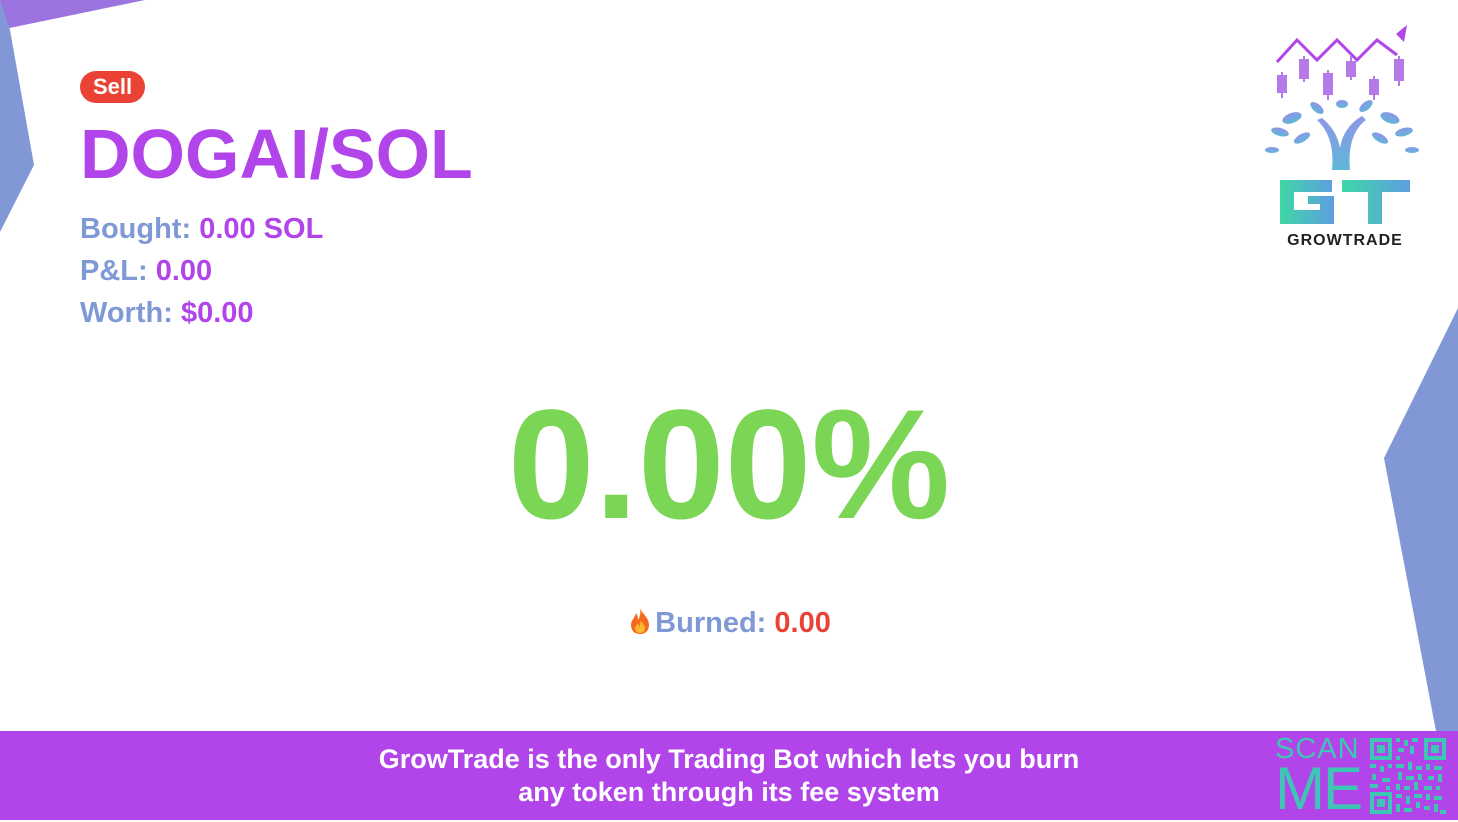 The image size is (1458, 822). What do you see at coordinates (126, 313) in the screenshot?
I see `worth-label: Worth:` at bounding box center [126, 313].